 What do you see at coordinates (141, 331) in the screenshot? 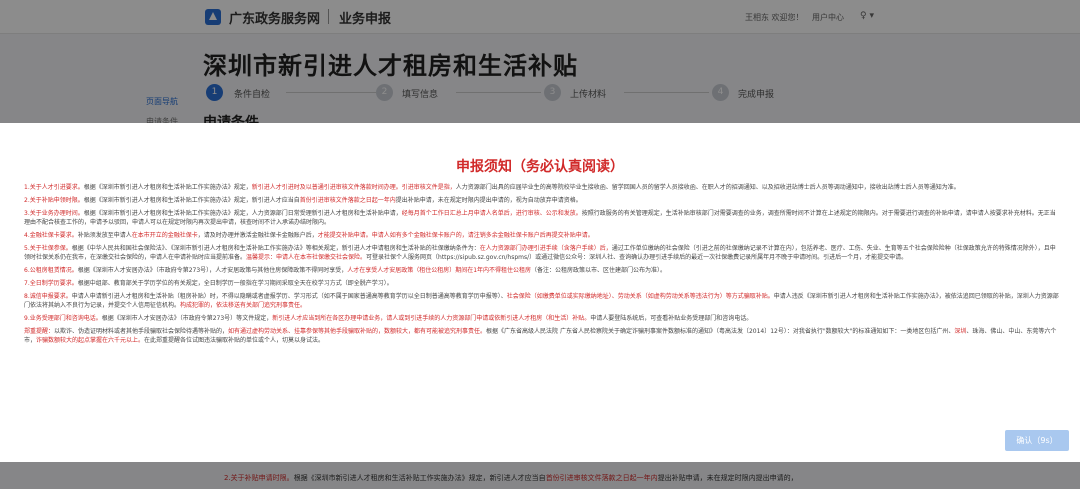
I see `notice-text: 以欺诈、伪造证明材料或者其他手段骗取社会保险待遇等补贴的，` at bounding box center [141, 331].